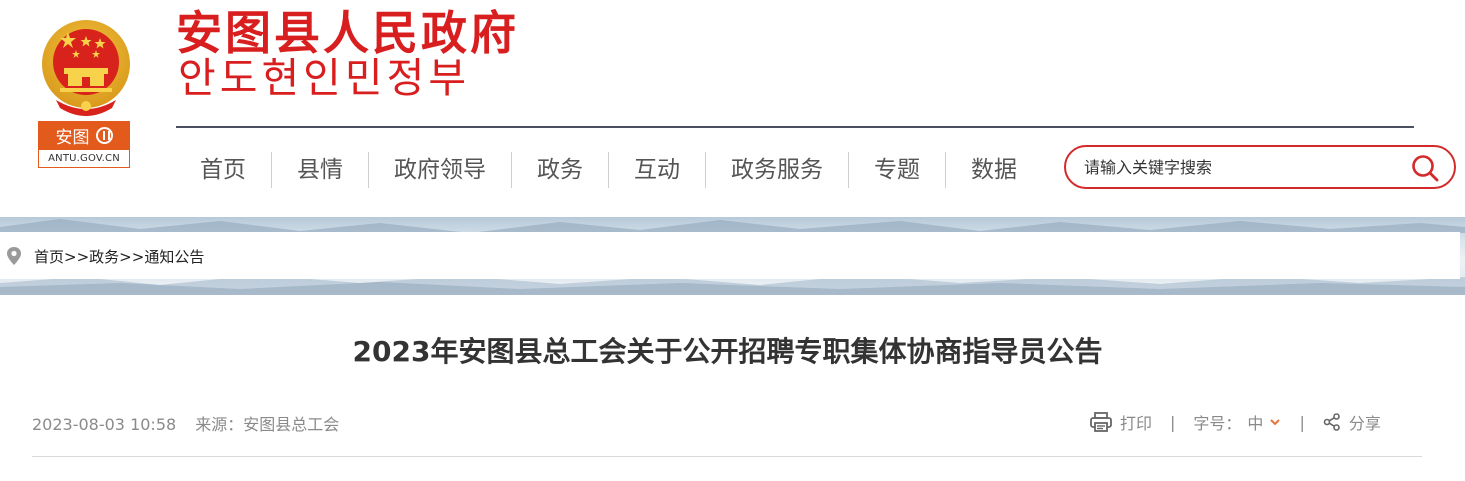  What do you see at coordinates (174, 257) in the screenshot?
I see `breadcrumb-current-link: 通知公告` at bounding box center [174, 257].